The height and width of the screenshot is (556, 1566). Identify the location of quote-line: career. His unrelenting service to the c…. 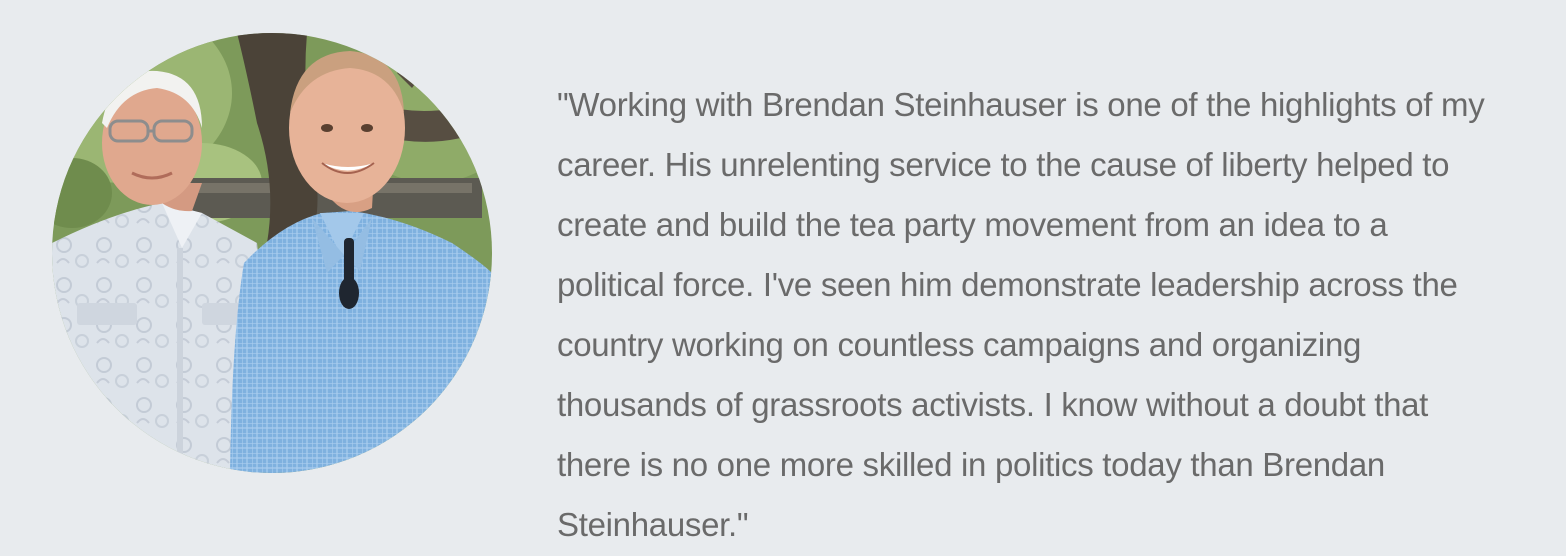
(1003, 164).